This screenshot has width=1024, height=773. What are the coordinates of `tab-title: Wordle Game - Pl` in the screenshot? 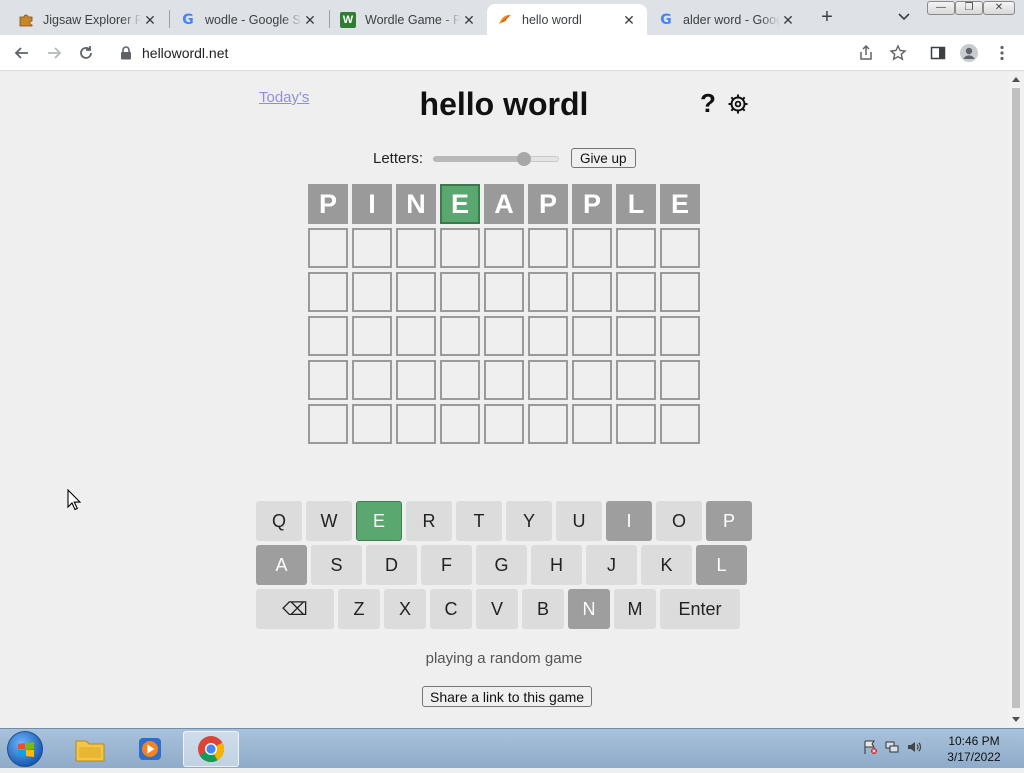 It's located at (413, 19).